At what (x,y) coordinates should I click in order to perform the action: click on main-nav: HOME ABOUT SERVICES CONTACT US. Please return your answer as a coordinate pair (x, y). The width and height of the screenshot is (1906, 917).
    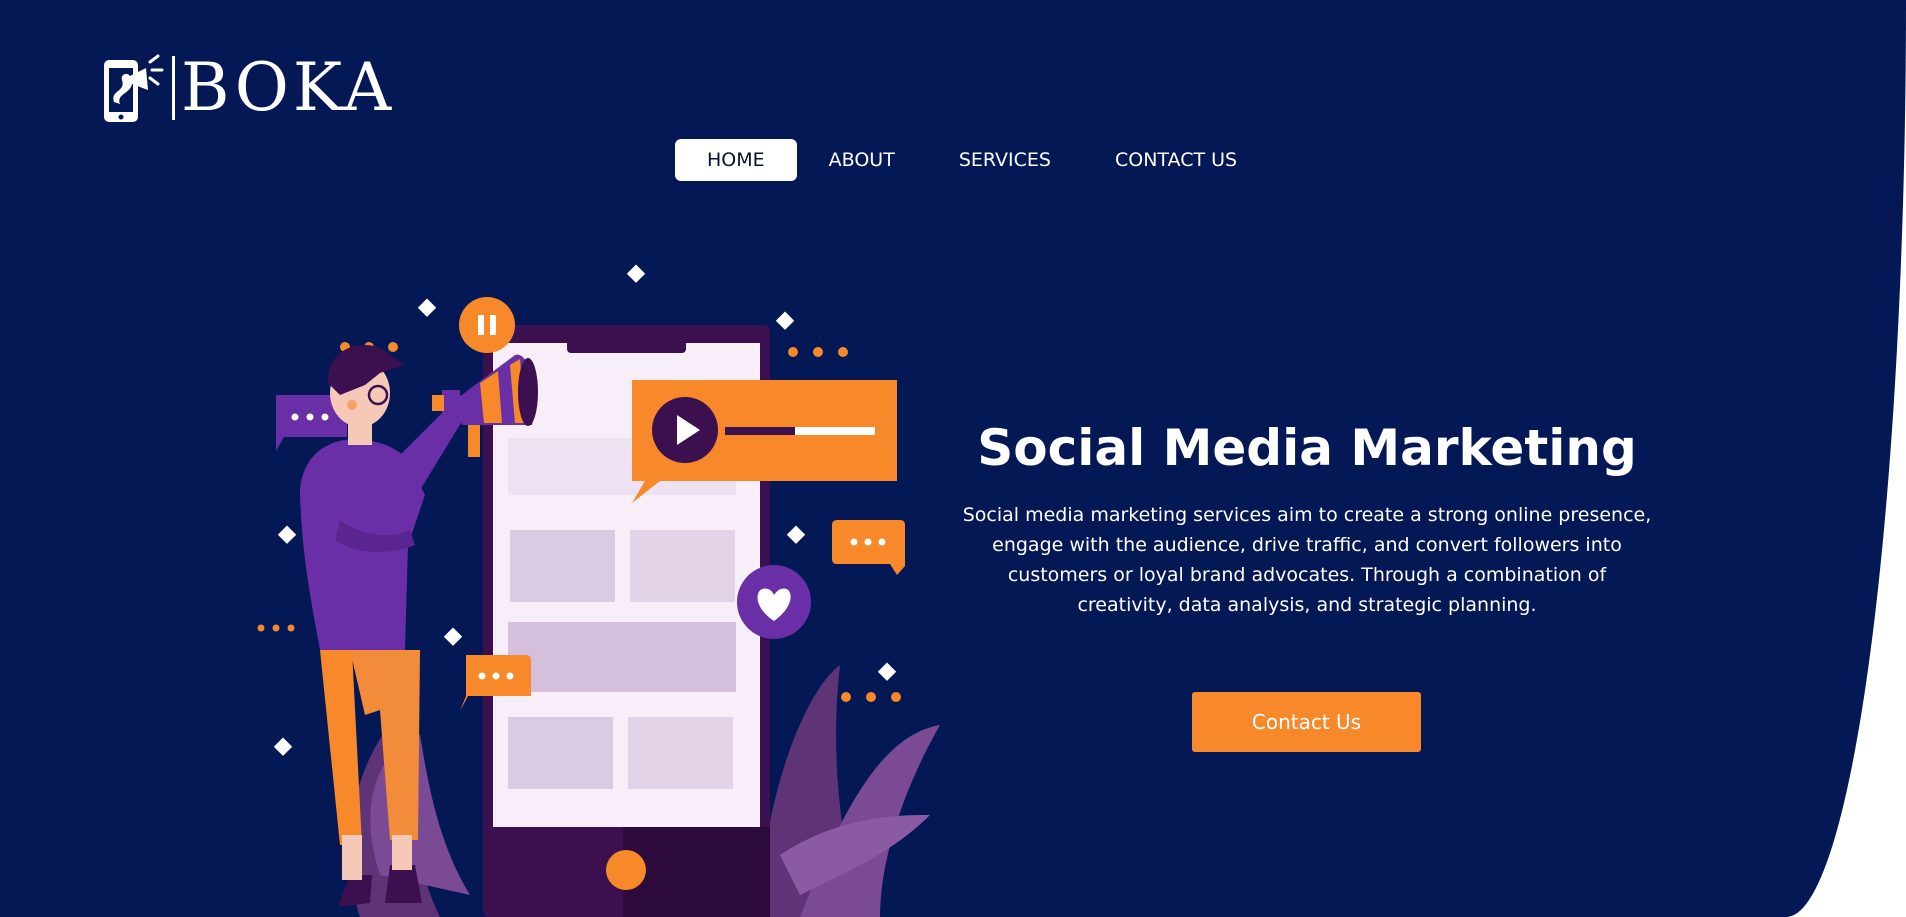
    Looking at the image, I should click on (972, 160).